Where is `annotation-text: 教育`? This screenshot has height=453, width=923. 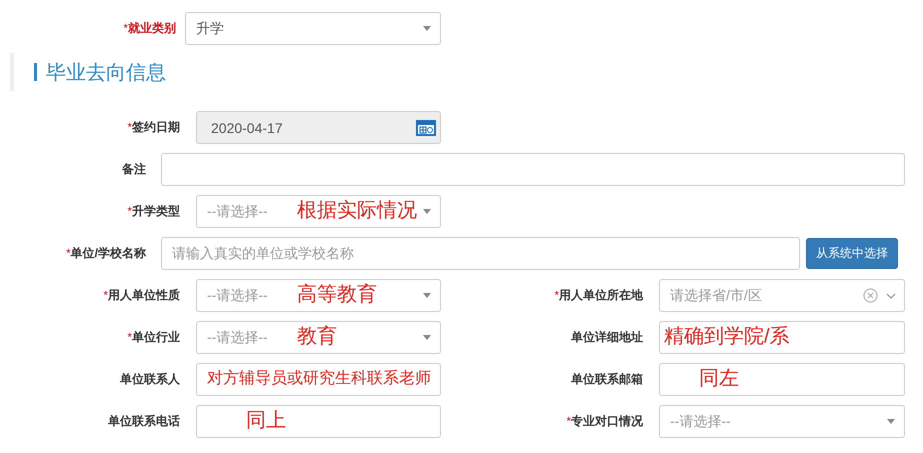
annotation-text: 教育 is located at coordinates (317, 337).